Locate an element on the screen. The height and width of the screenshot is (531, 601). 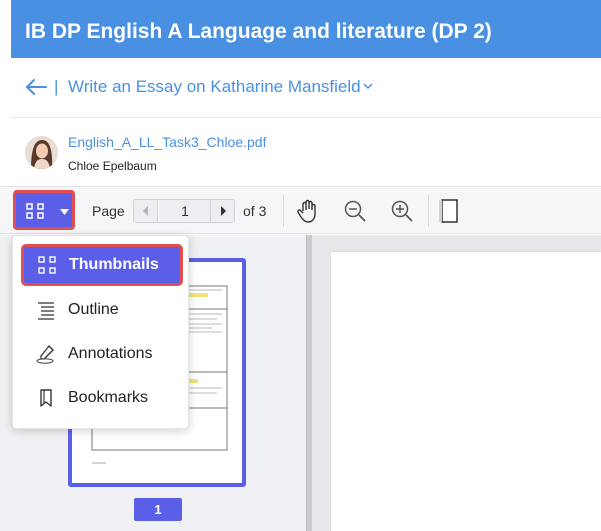
menu-item-annotations: Annotations is located at coordinates (101, 354).